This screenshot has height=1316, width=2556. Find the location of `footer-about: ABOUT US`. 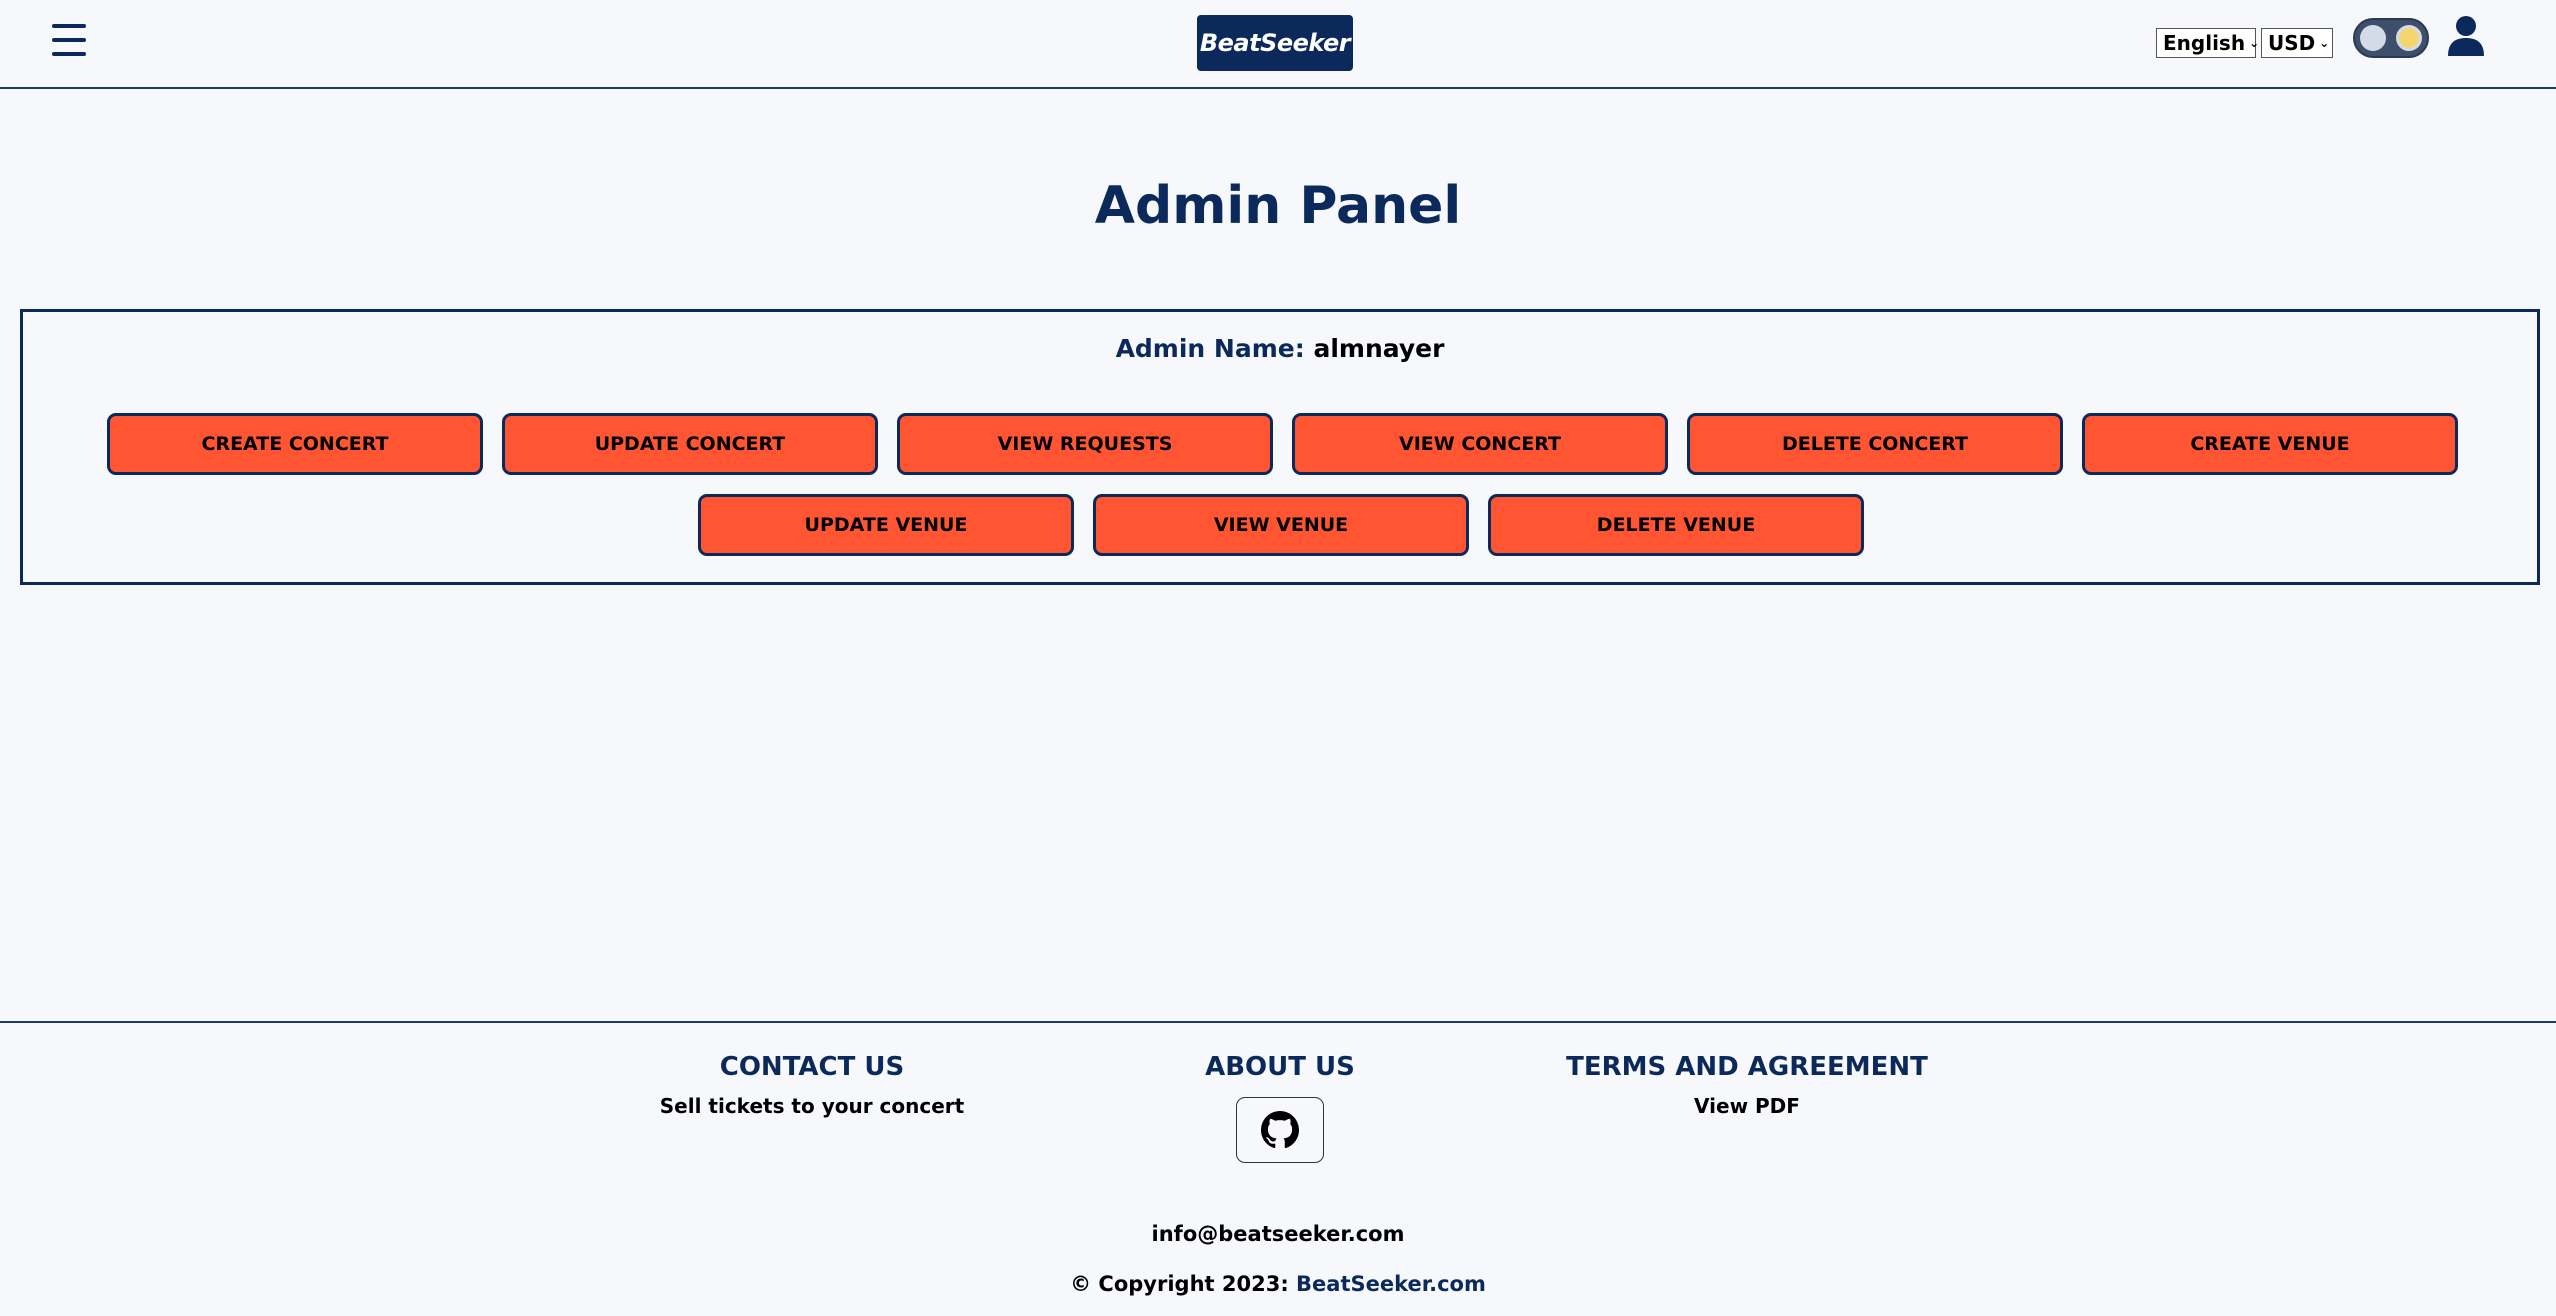

footer-about: ABOUT US is located at coordinates (1280, 1067).